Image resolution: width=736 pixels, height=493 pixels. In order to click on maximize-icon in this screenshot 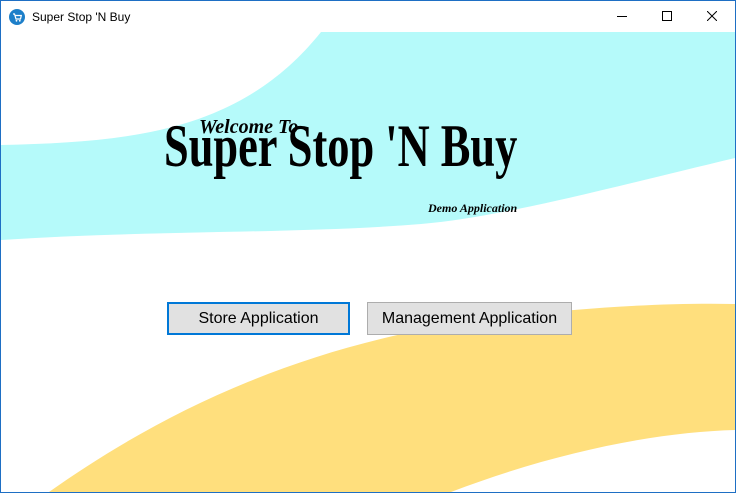, I will do `click(667, 17)`.